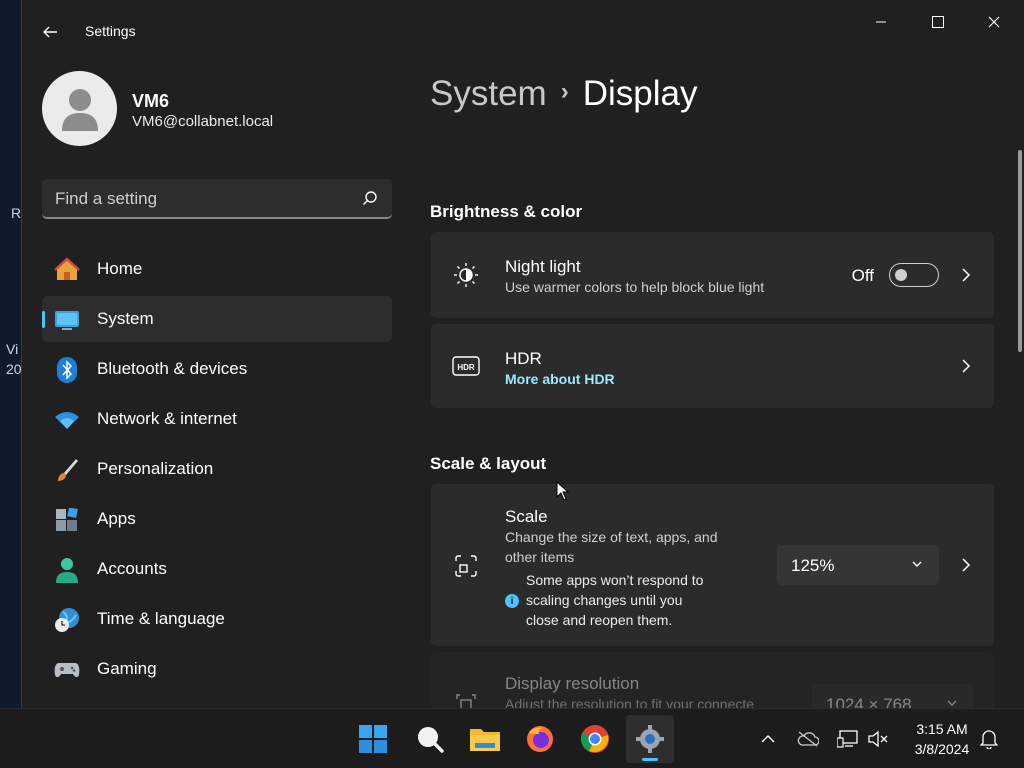 Image resolution: width=1024 pixels, height=768 pixels. Describe the element at coordinates (67, 670) in the screenshot. I see `gamepad-icon` at that location.